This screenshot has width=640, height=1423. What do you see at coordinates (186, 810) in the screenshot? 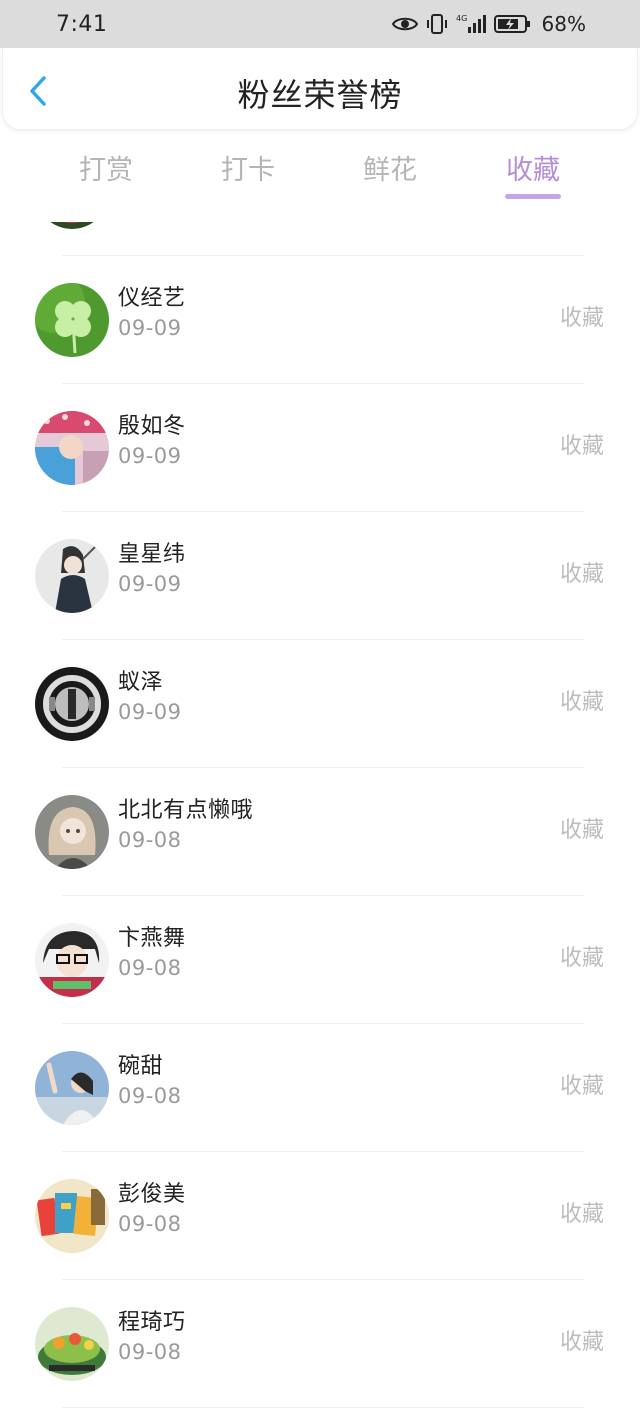
I see `fan-name: 北北有点懒哦` at bounding box center [186, 810].